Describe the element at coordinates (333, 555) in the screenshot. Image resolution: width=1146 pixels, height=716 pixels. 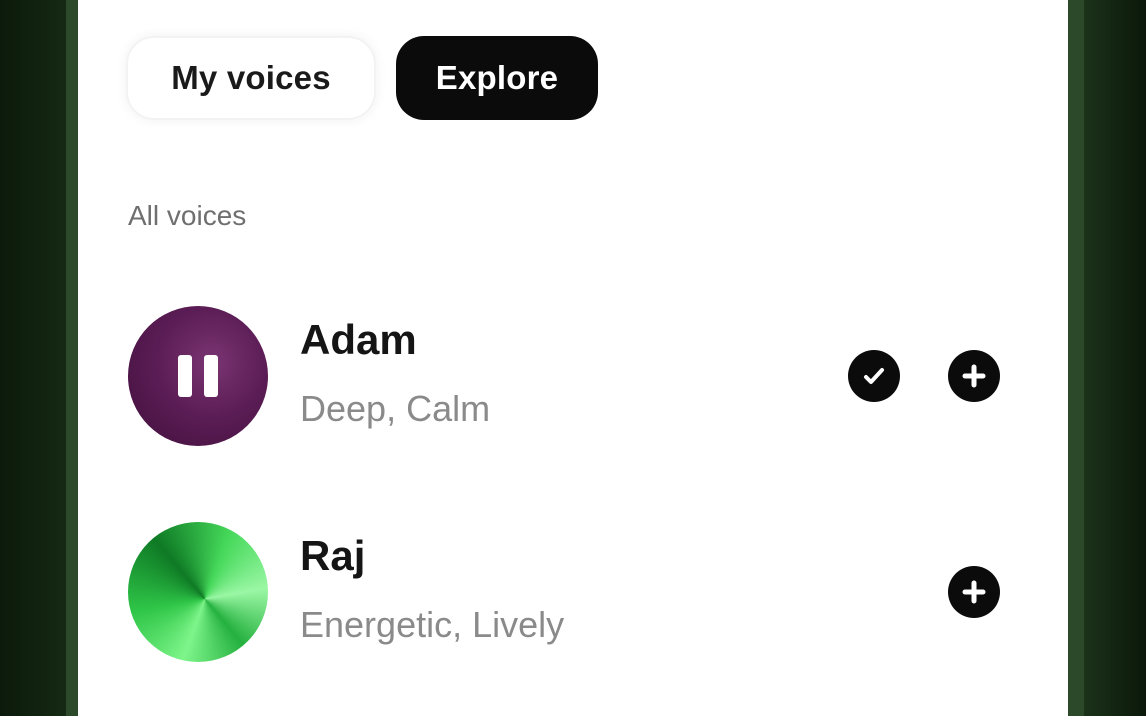
I see `voice-name: Raj` at that location.